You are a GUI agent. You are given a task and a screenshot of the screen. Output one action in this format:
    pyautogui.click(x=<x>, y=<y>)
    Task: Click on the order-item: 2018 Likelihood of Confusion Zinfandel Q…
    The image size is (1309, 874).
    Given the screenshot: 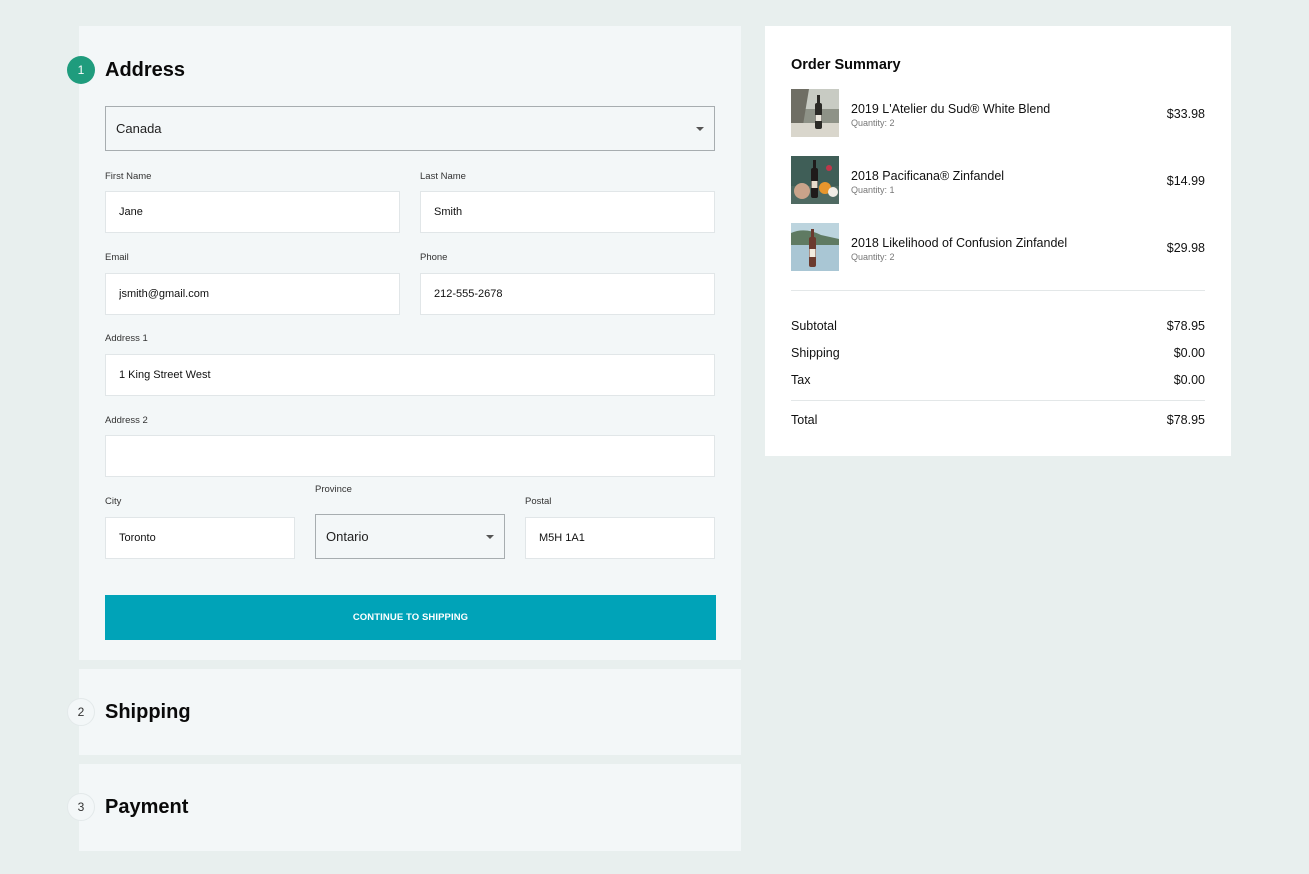 What is the action you would take?
    pyautogui.click(x=998, y=247)
    